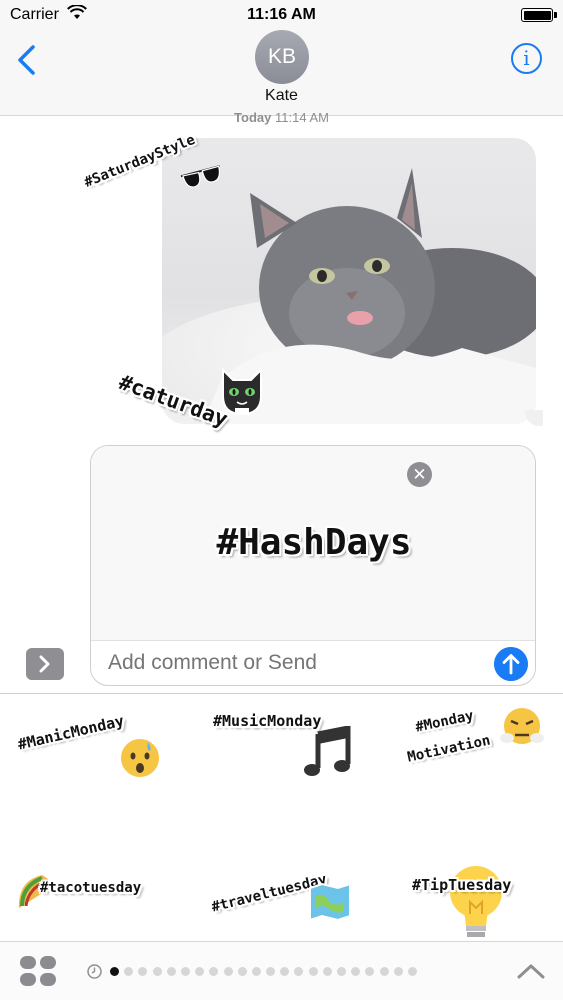  What do you see at coordinates (282, 57) in the screenshot?
I see `avatar: KB` at bounding box center [282, 57].